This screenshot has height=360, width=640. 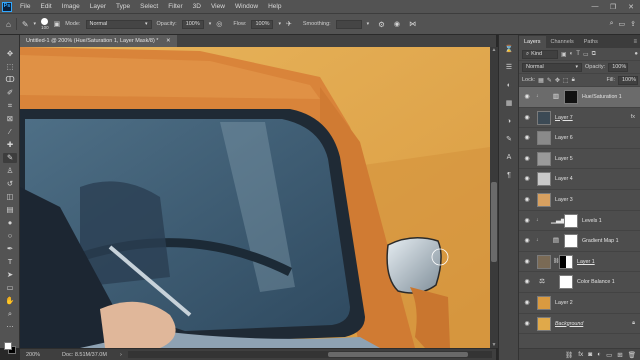 What do you see at coordinates (10, 197) in the screenshot?
I see `eraser-tool-icon: ◫` at bounding box center [10, 197].